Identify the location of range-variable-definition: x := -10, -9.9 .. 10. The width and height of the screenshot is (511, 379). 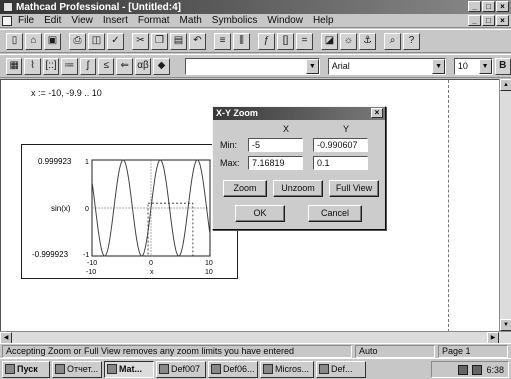
(66, 93).